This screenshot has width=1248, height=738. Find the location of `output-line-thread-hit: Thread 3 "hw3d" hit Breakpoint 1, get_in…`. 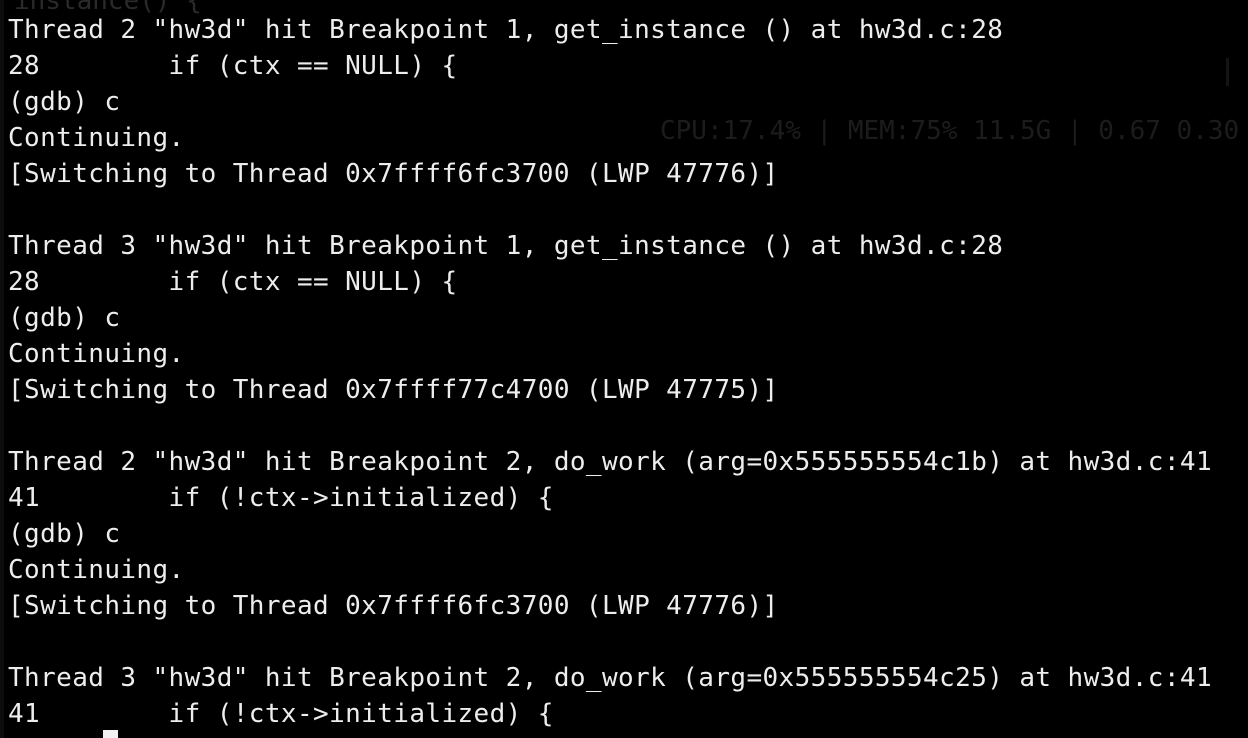

output-line-thread-hit: Thread 3 "hw3d" hit Breakpoint 1, get_in… is located at coordinates (506, 246).